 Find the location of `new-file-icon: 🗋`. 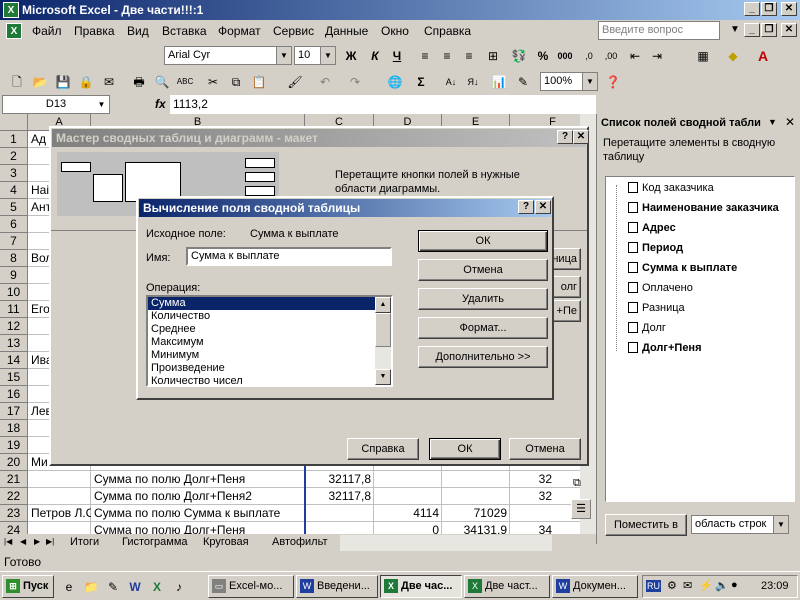

new-file-icon: 🗋 is located at coordinates (17, 82).